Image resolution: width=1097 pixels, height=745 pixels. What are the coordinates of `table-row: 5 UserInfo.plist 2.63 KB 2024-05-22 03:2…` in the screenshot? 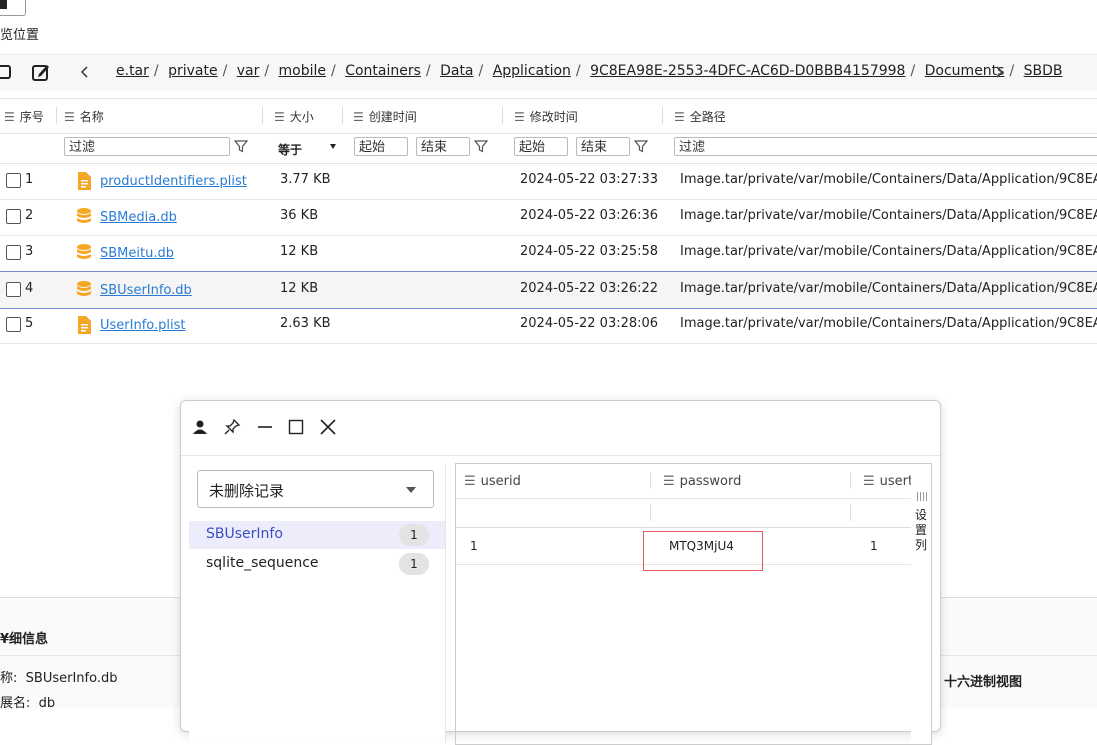 It's located at (548, 325).